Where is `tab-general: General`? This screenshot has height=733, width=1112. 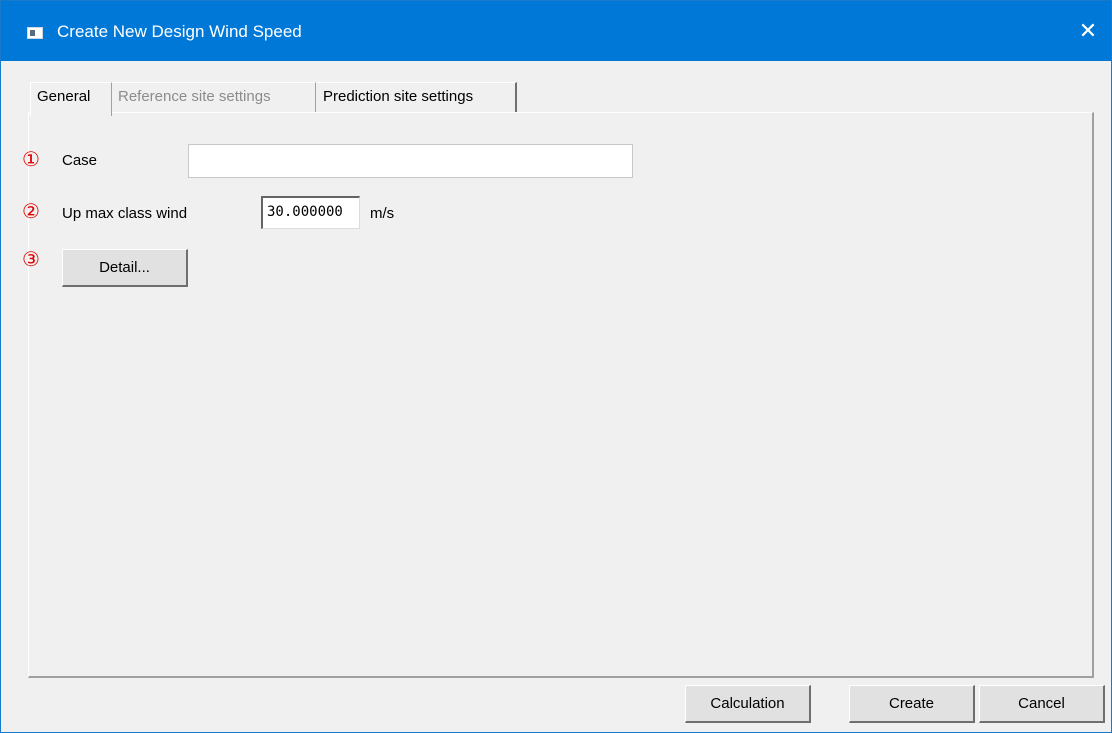 tab-general: General is located at coordinates (71, 99).